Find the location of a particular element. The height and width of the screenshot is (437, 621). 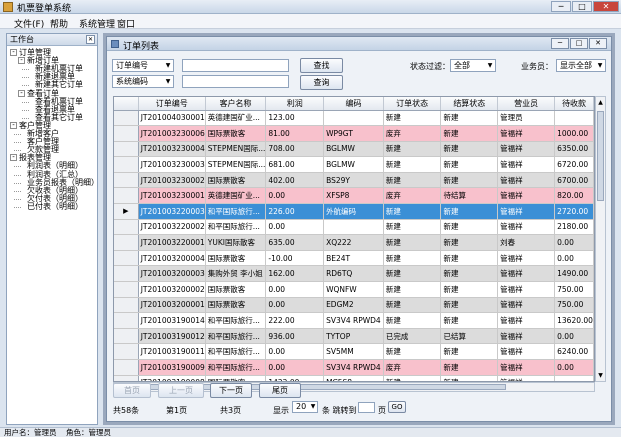

table-cell: XFSP8 is located at coordinates (353, 196).